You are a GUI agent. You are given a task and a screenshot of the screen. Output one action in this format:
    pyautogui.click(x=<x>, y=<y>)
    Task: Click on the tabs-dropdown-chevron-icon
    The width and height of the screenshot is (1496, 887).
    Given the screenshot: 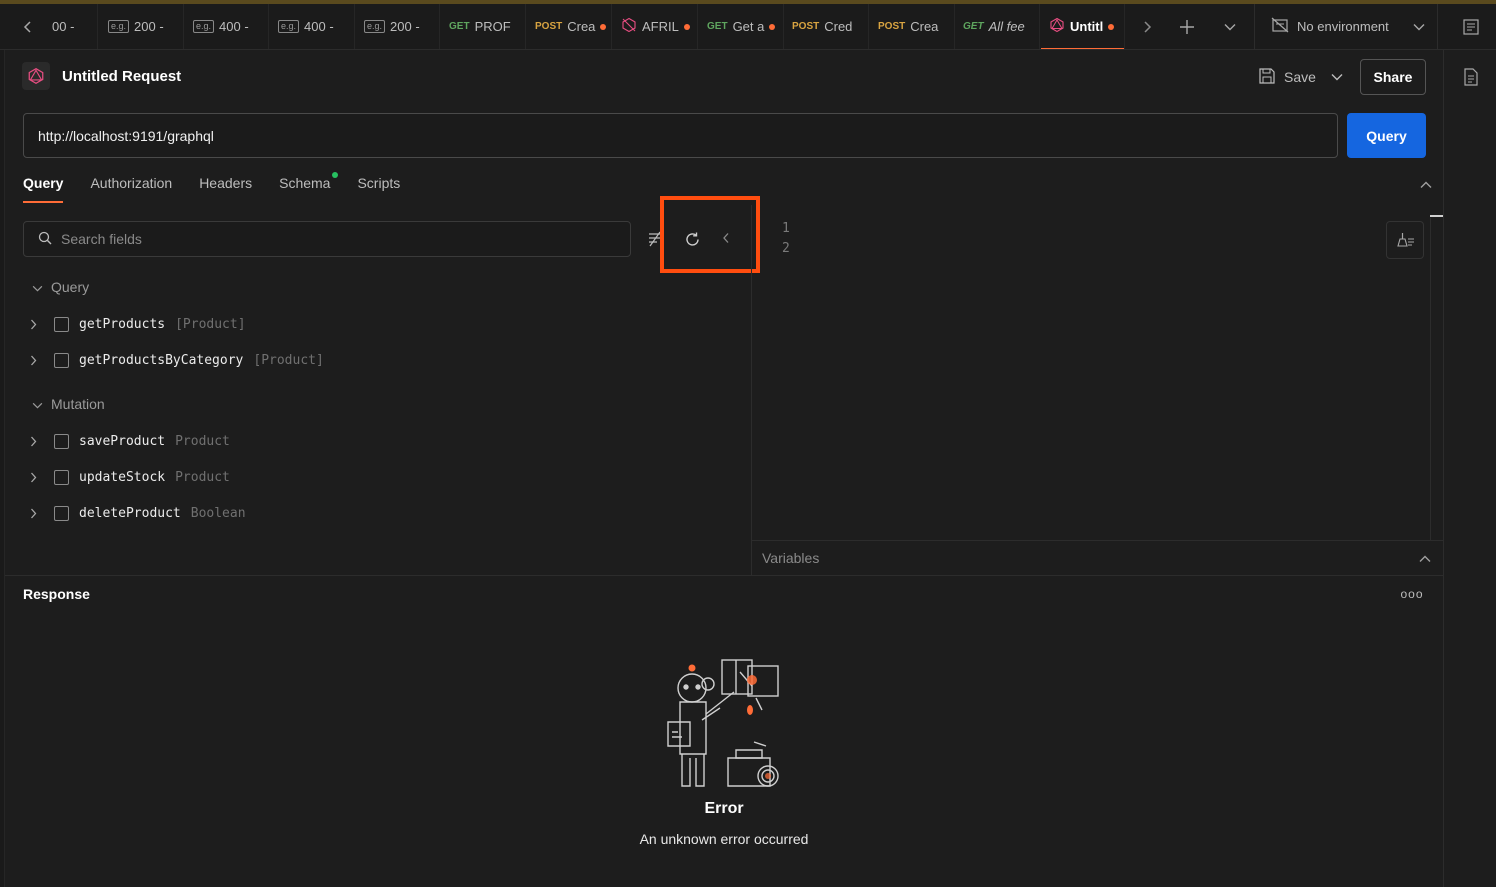 What is the action you would take?
    pyautogui.click(x=1230, y=26)
    